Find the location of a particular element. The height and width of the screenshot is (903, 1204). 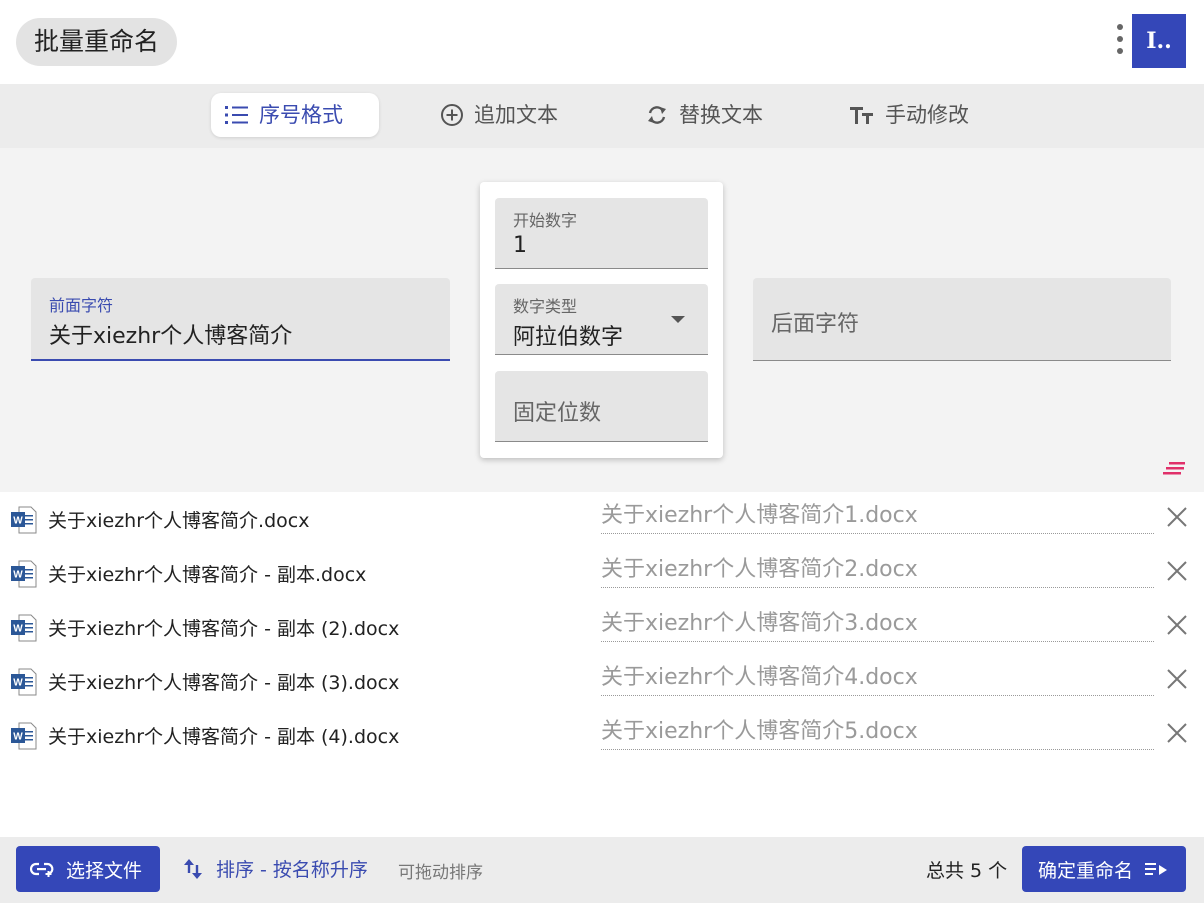

start-number-label: 开始数字 is located at coordinates (545, 220).